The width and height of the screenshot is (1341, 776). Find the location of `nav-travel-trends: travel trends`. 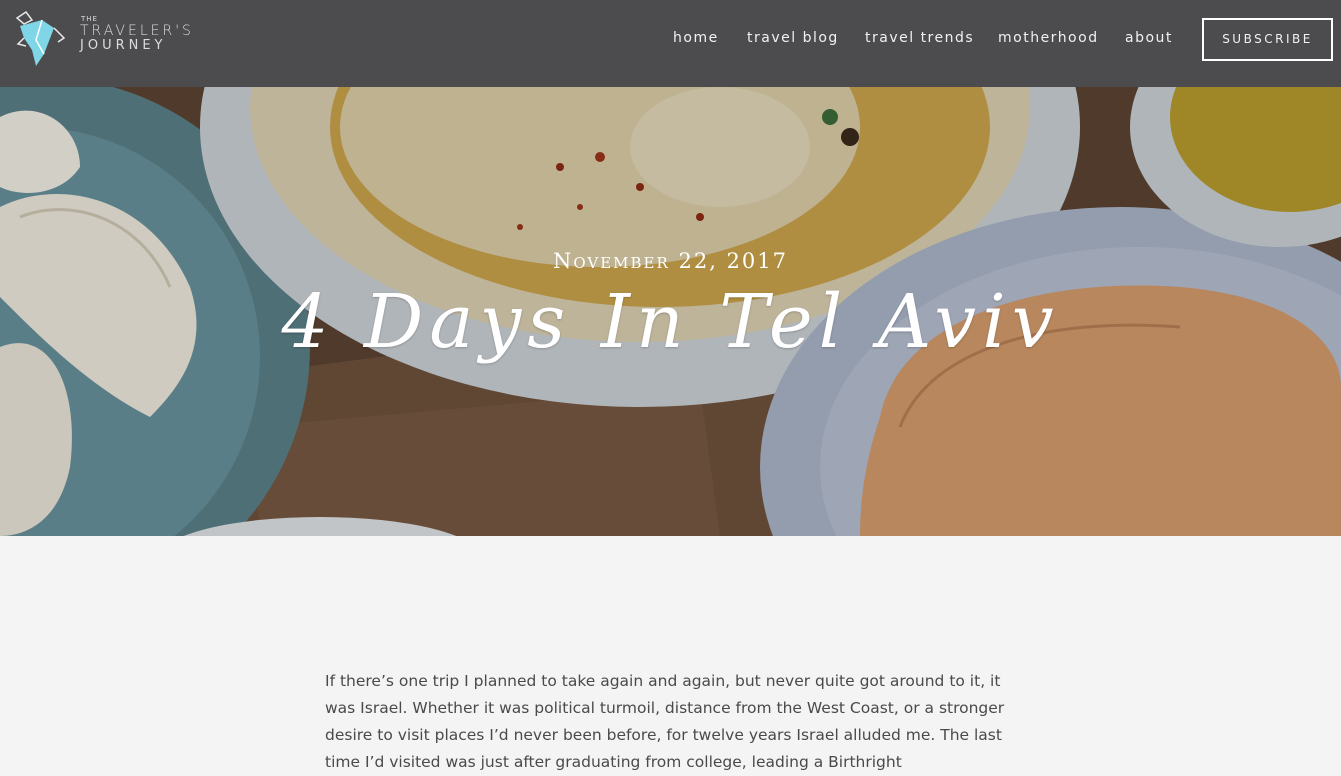

nav-travel-trends: travel trends is located at coordinates (919, 40).